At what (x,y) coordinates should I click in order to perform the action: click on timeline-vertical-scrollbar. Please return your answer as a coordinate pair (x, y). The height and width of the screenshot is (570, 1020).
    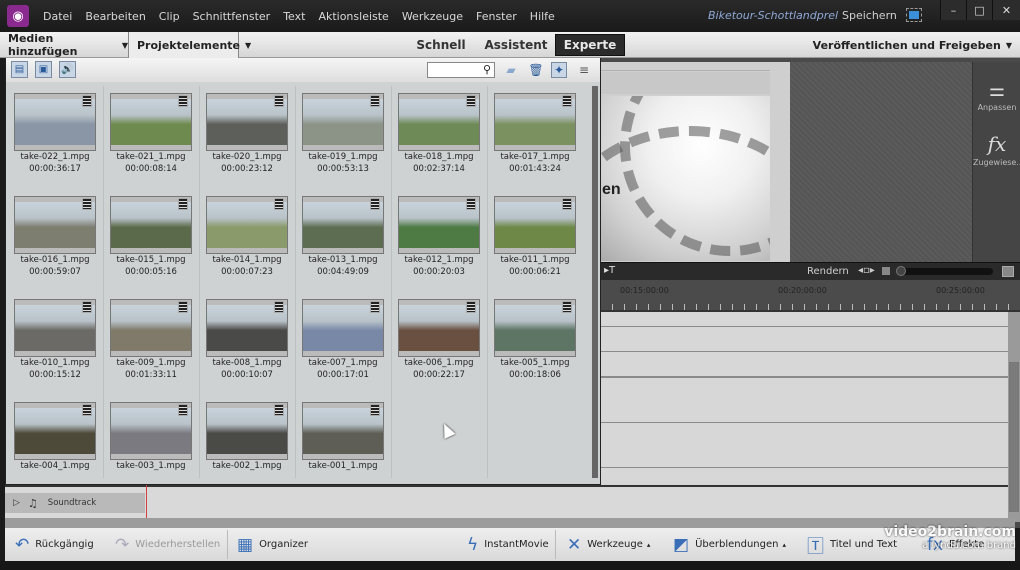
    Looking at the image, I should click on (1014, 417).